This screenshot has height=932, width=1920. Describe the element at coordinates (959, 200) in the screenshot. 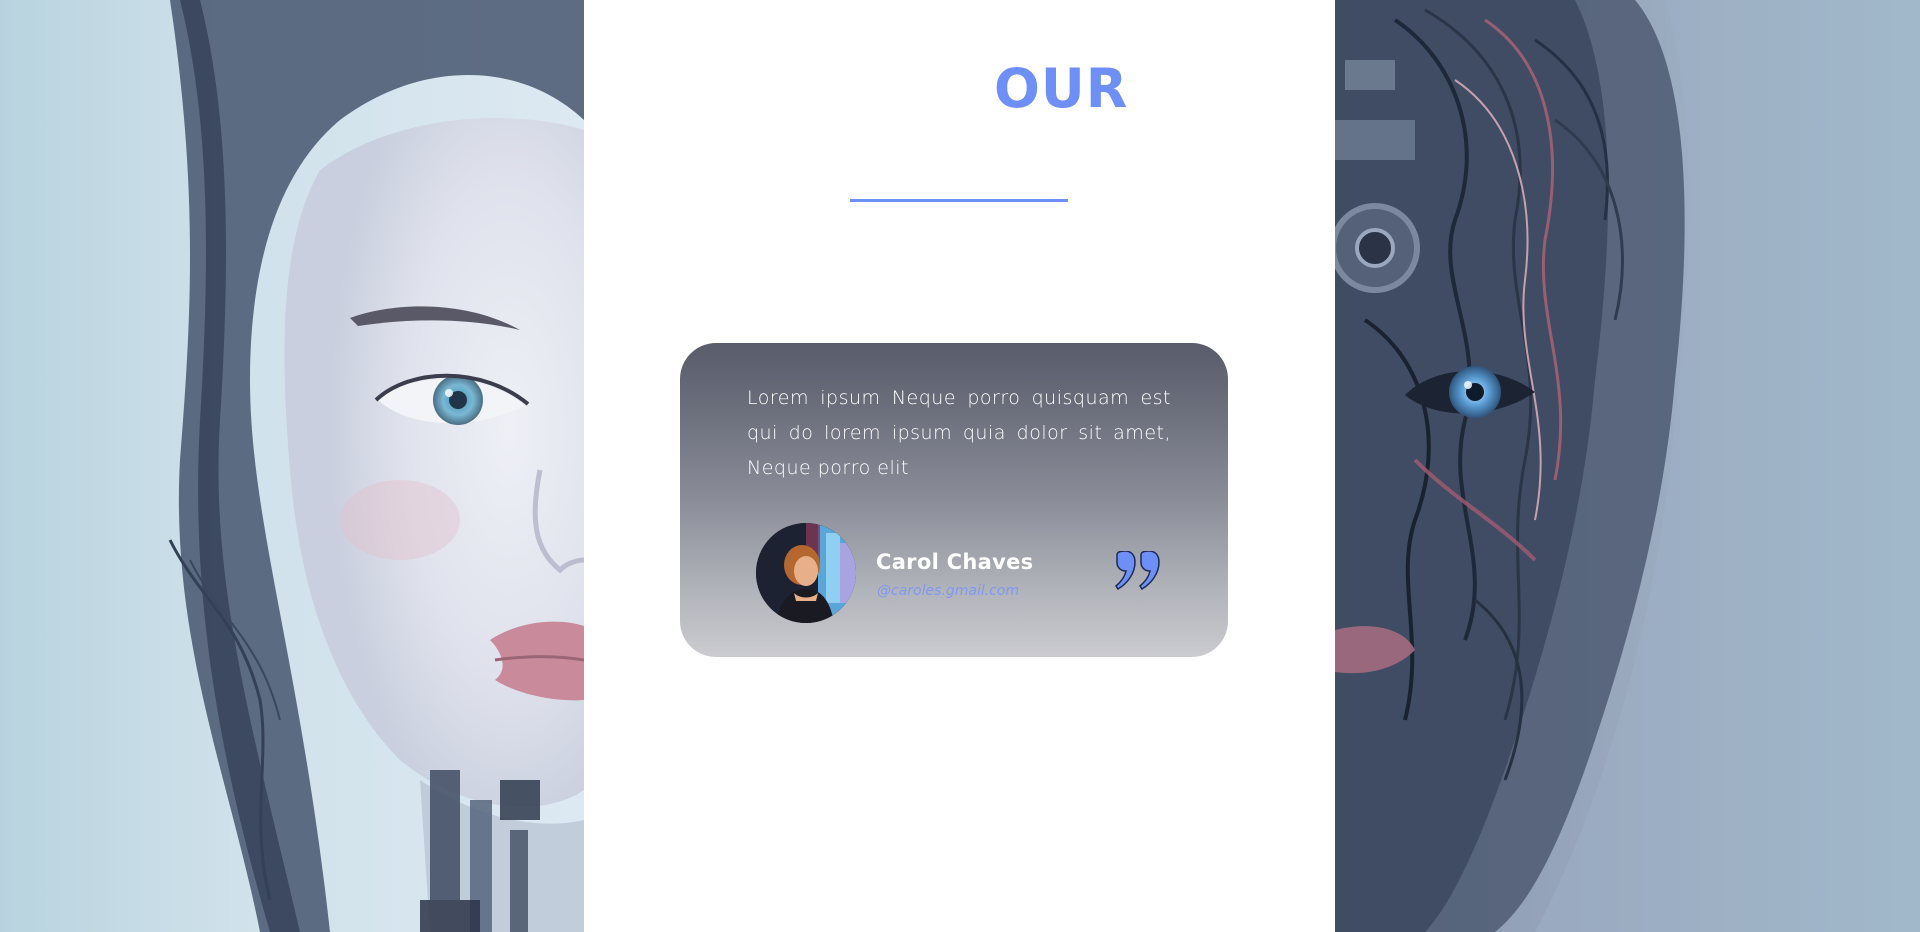

I see `title-underline` at that location.